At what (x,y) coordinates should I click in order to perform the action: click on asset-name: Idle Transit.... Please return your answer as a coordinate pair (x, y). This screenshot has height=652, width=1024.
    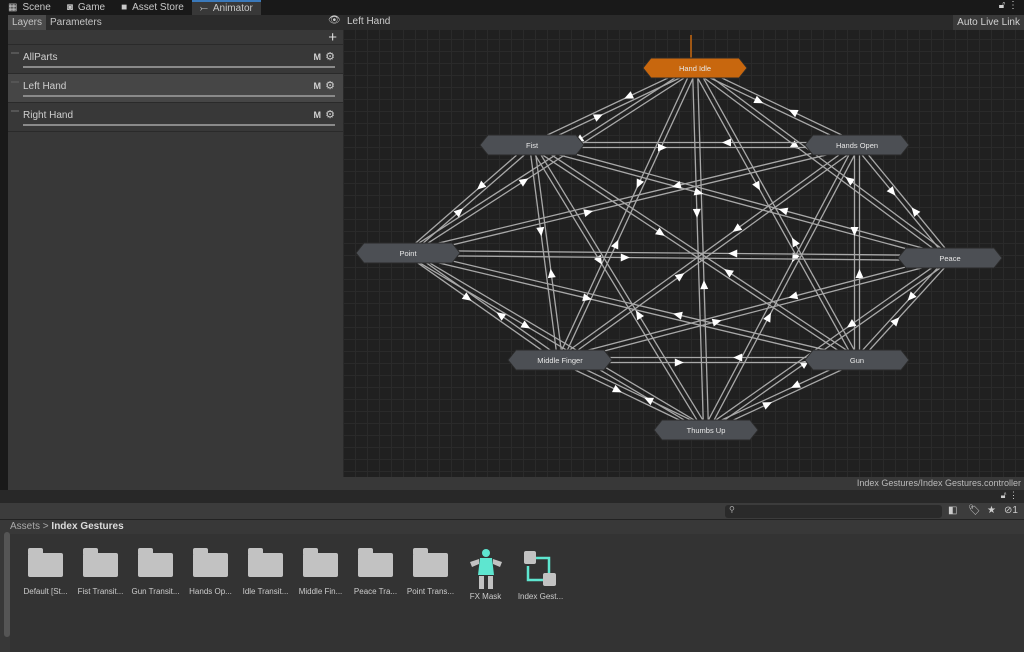
    Looking at the image, I should click on (265, 591).